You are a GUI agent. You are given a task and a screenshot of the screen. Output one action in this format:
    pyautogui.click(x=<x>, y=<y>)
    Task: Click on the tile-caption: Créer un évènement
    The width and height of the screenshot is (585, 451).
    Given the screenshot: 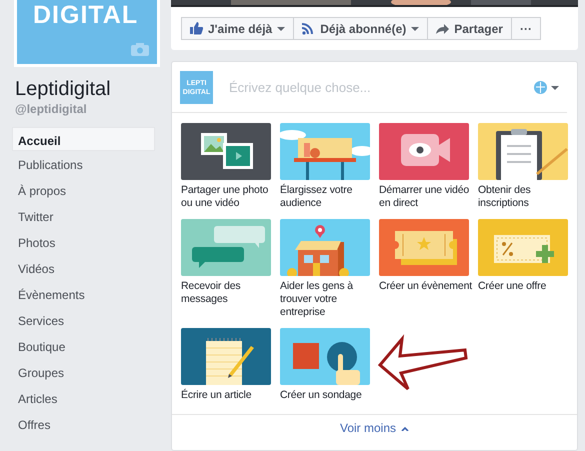 What is the action you would take?
    pyautogui.click(x=426, y=286)
    